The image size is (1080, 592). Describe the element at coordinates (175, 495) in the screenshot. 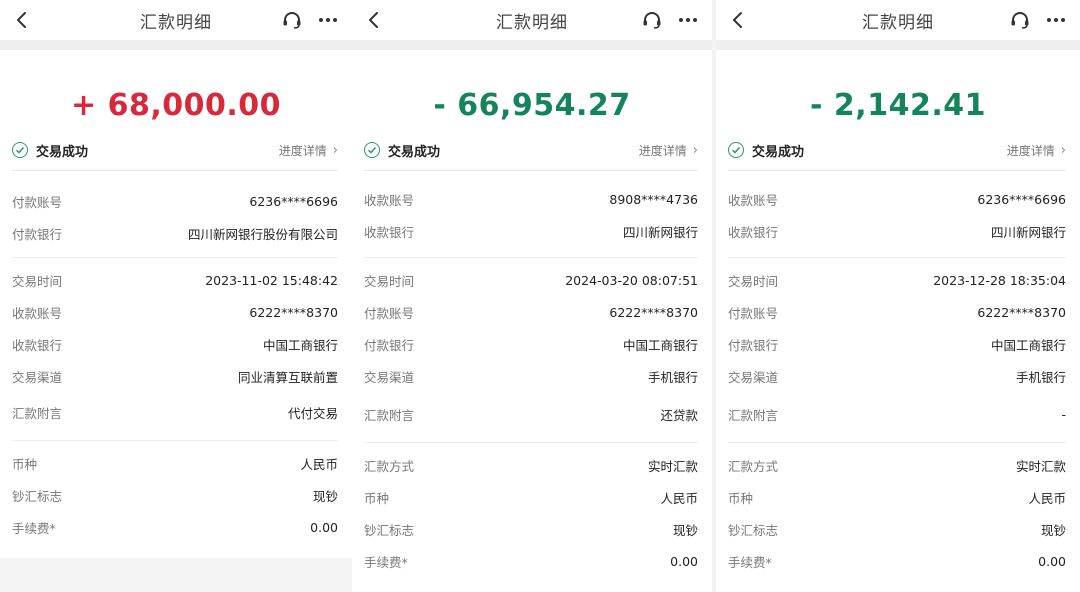

I see `detail-row: 钞汇标志 现钞` at that location.